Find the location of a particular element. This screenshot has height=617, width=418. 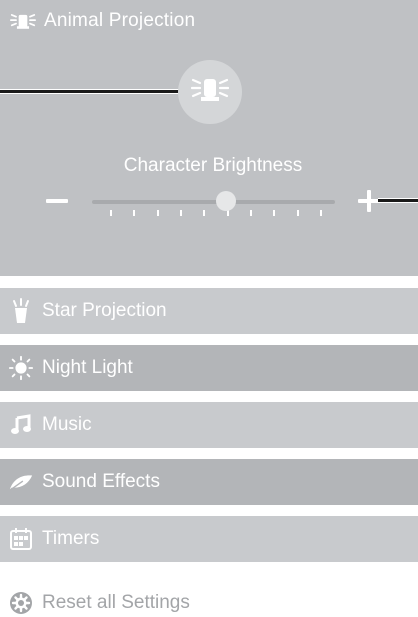

sun-icon is located at coordinates (21, 368).